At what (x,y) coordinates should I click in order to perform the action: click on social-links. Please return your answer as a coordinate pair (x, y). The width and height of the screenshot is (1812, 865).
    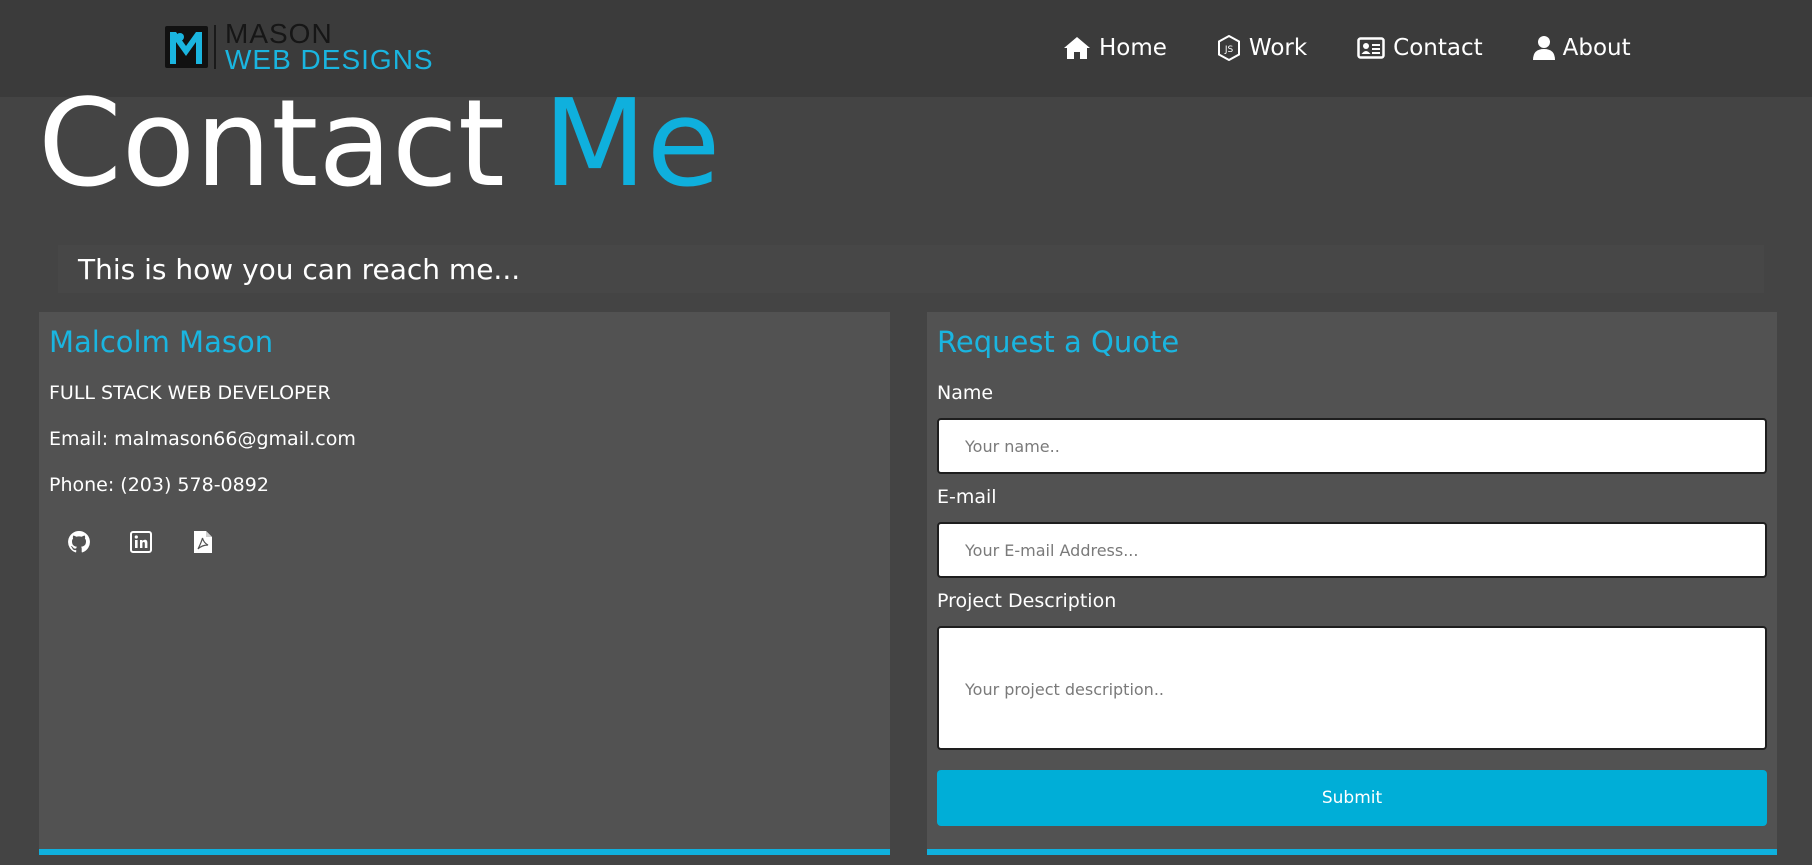
    Looking at the image, I should click on (160, 542).